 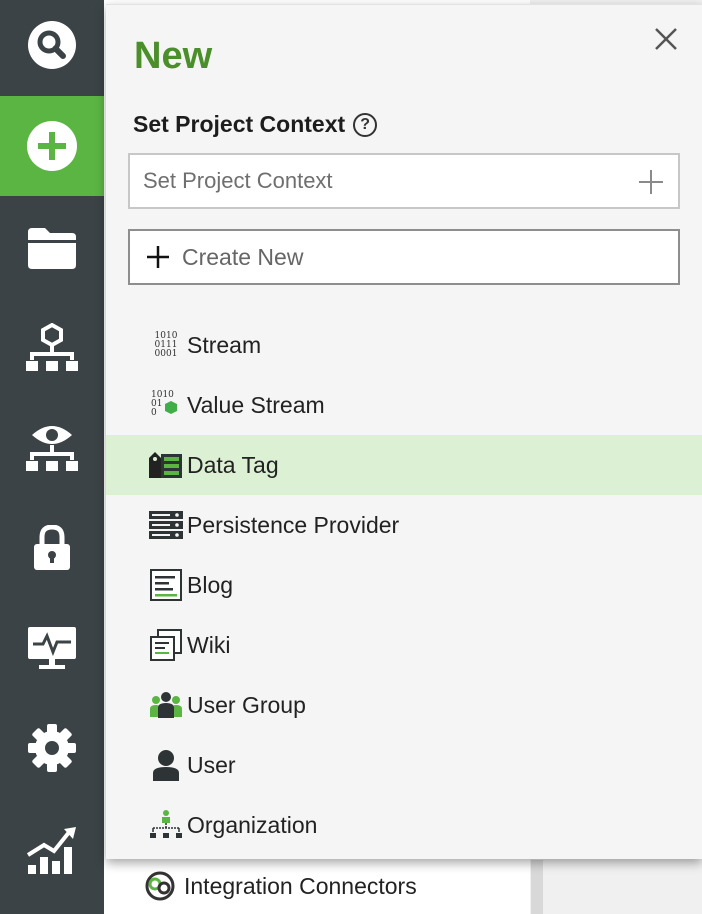 I want to click on create-new-label: Create New, so click(x=243, y=256).